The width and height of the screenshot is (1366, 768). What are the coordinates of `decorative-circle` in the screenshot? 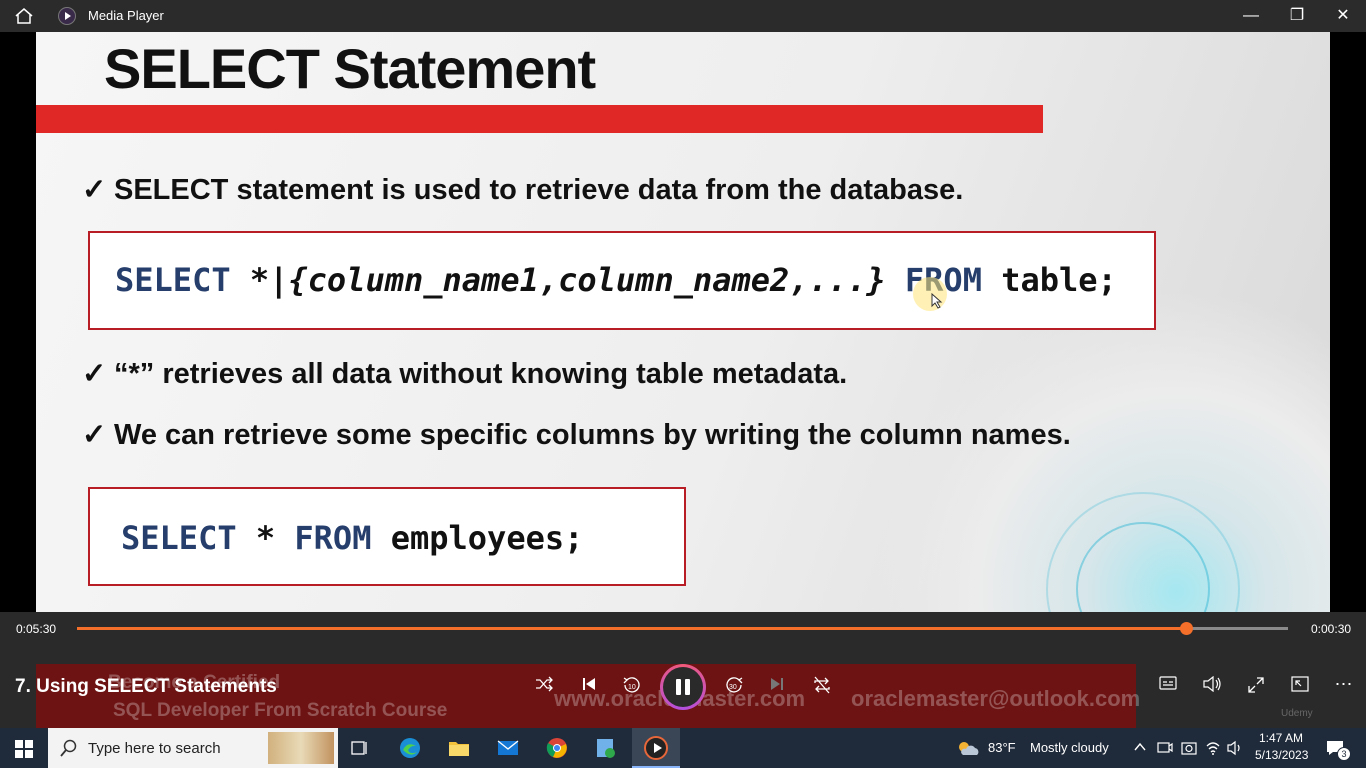 It's located at (1143, 552).